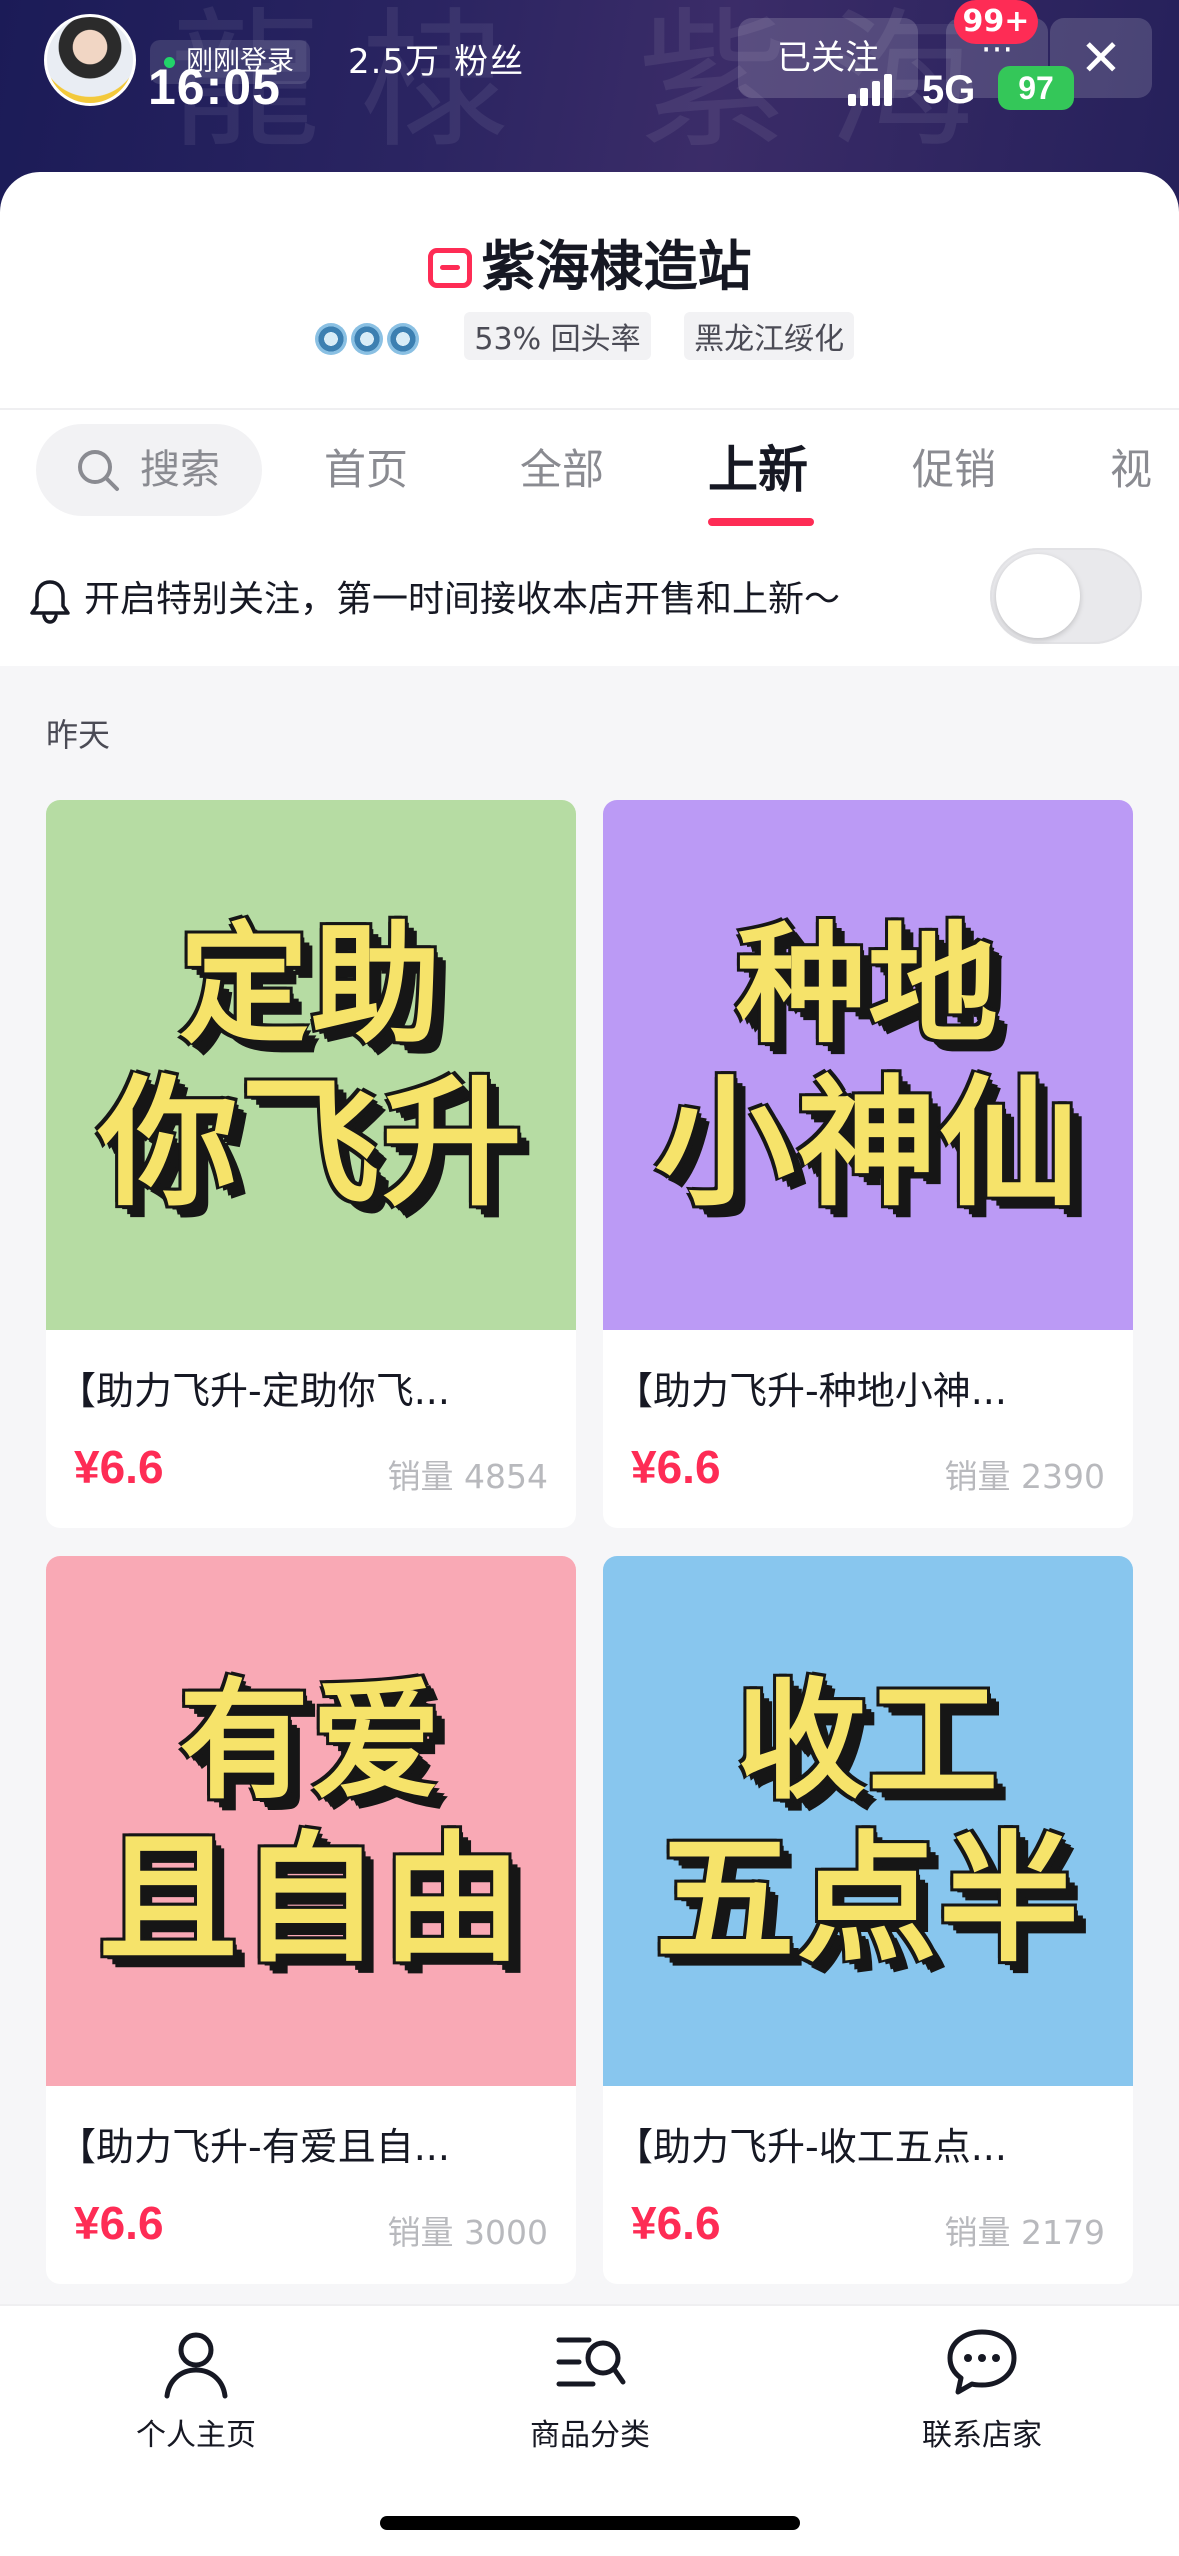 The width and height of the screenshot is (1179, 2556). Describe the element at coordinates (310, 1741) in the screenshot. I see `poster-text-line: 有爱` at that location.